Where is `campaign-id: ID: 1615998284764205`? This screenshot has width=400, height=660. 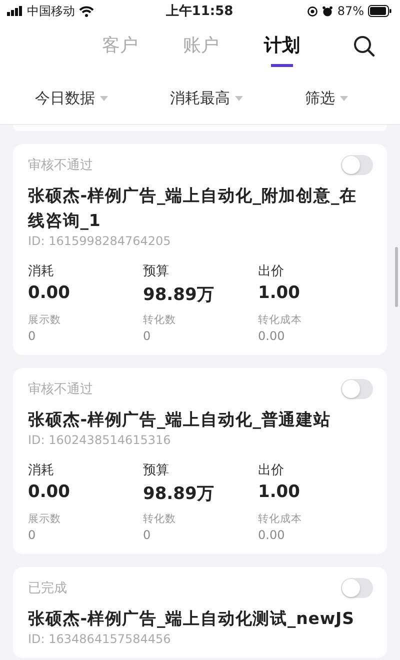
campaign-id: ID: 1615998284764205 is located at coordinates (100, 241).